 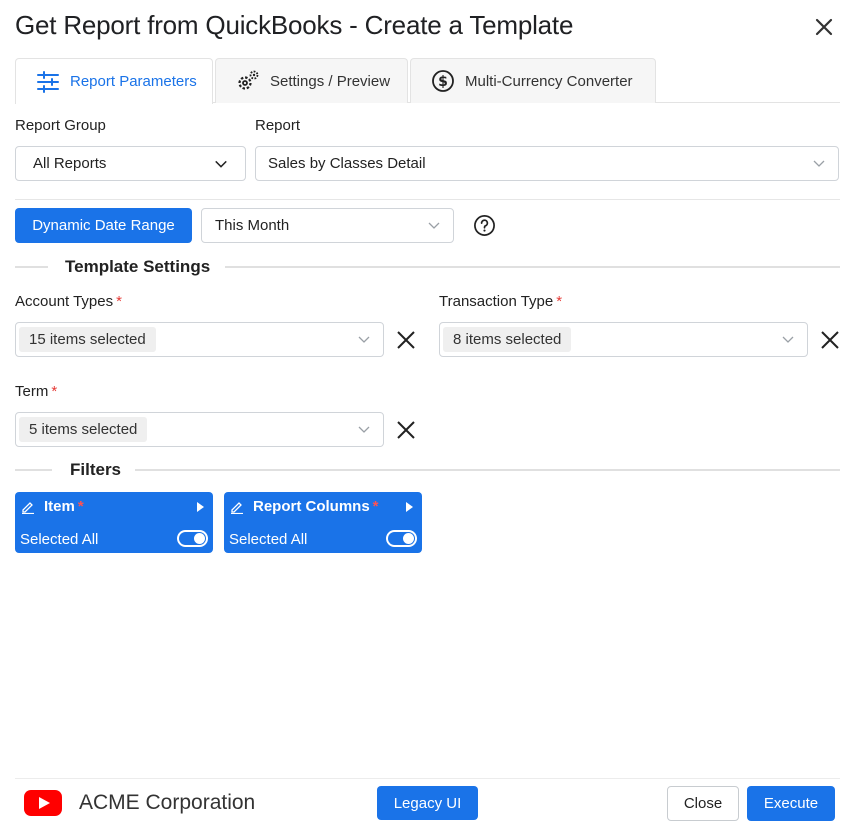 What do you see at coordinates (248, 81) in the screenshot?
I see `gears-icon` at bounding box center [248, 81].